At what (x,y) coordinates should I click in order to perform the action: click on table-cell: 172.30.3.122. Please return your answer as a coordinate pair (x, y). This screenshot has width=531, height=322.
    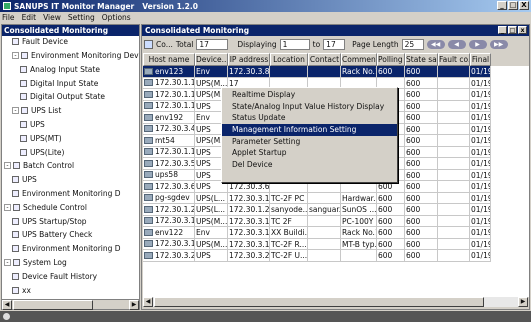
    Looking at the image, I should click on (249, 233).